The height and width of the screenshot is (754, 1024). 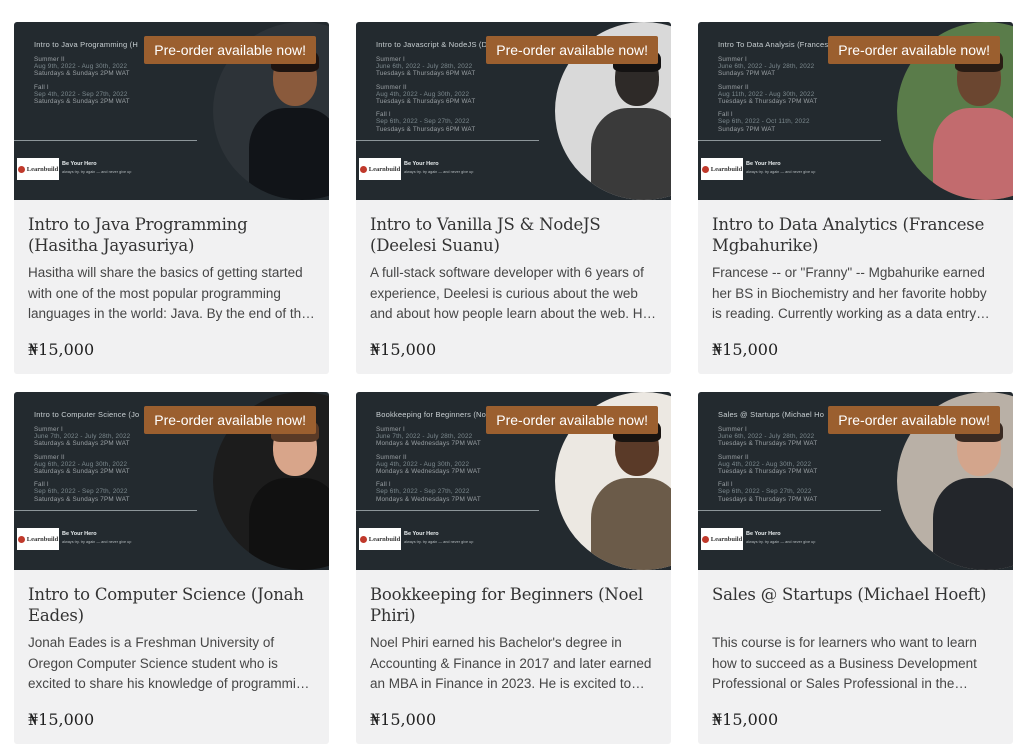 I want to click on thumbnail-title: Sales @ Startups (Michael Ho, so click(x=771, y=414).